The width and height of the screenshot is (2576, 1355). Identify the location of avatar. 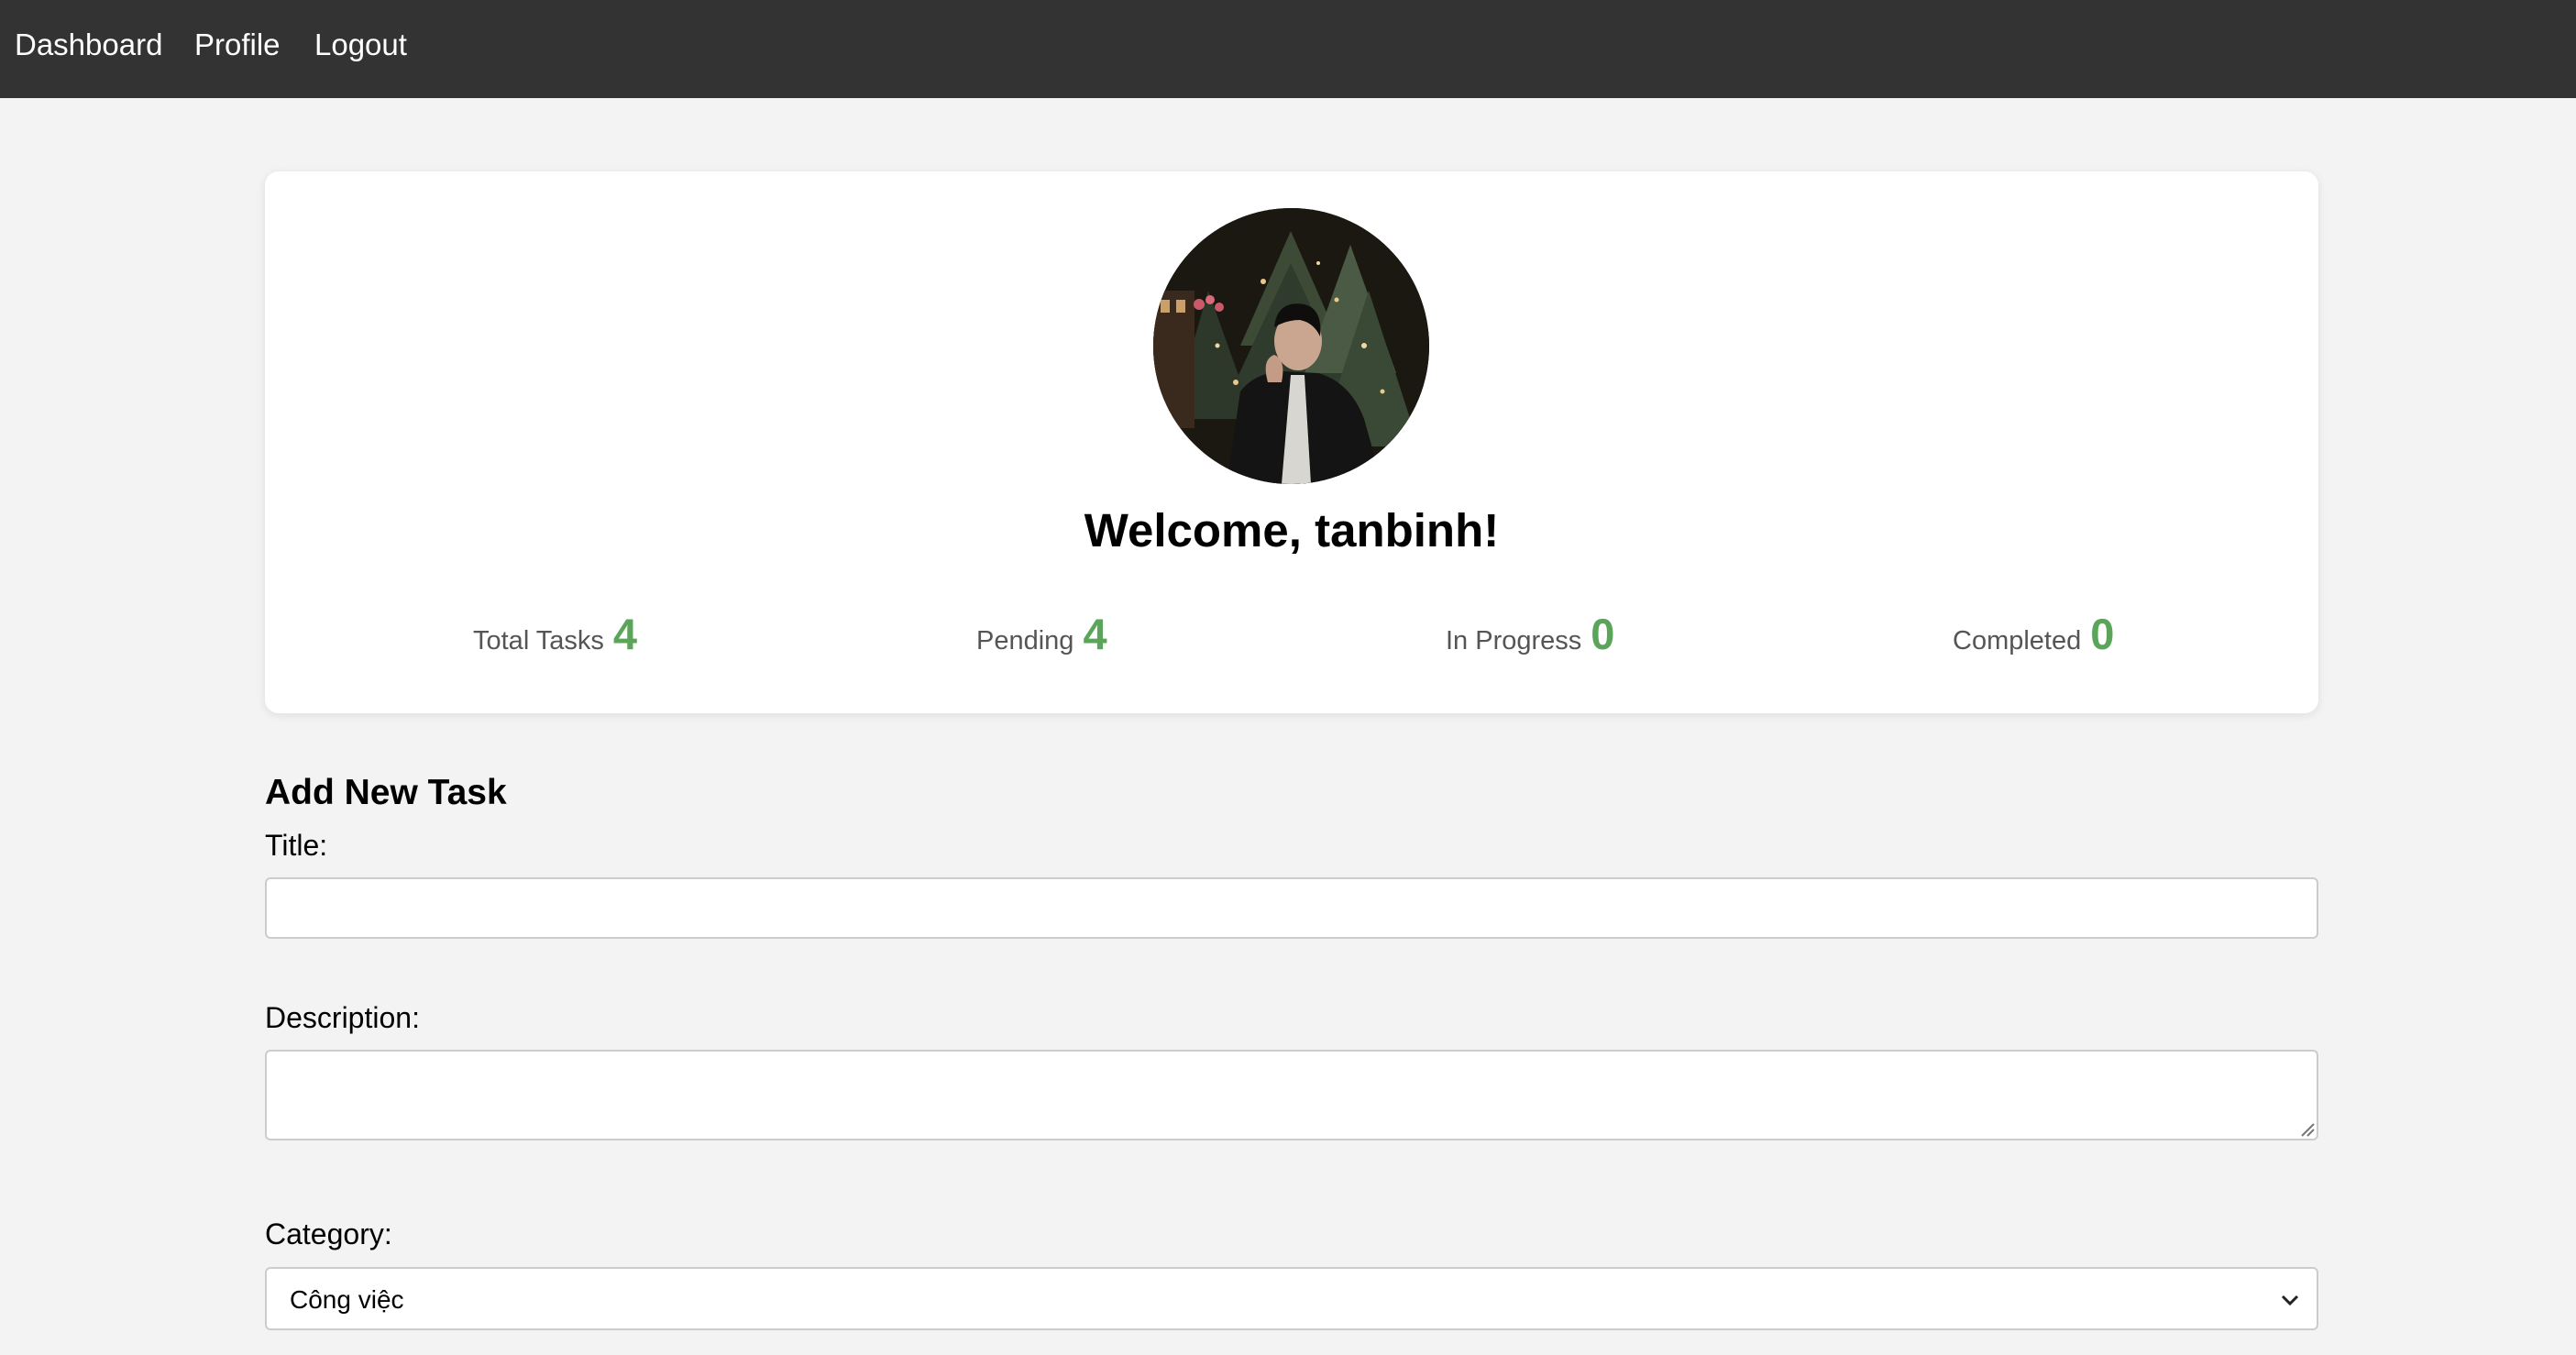
(1291, 346).